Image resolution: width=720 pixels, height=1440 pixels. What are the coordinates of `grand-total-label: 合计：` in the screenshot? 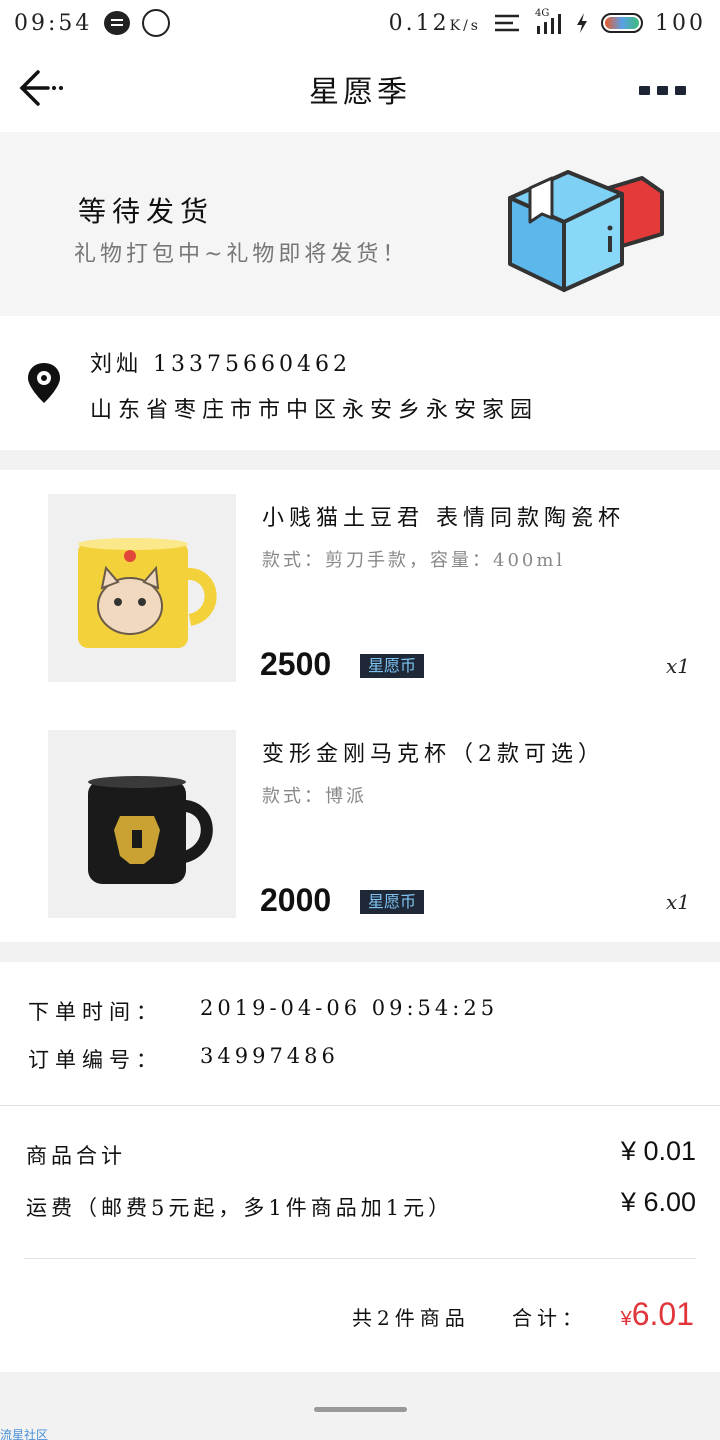 It's located at (549, 1318).